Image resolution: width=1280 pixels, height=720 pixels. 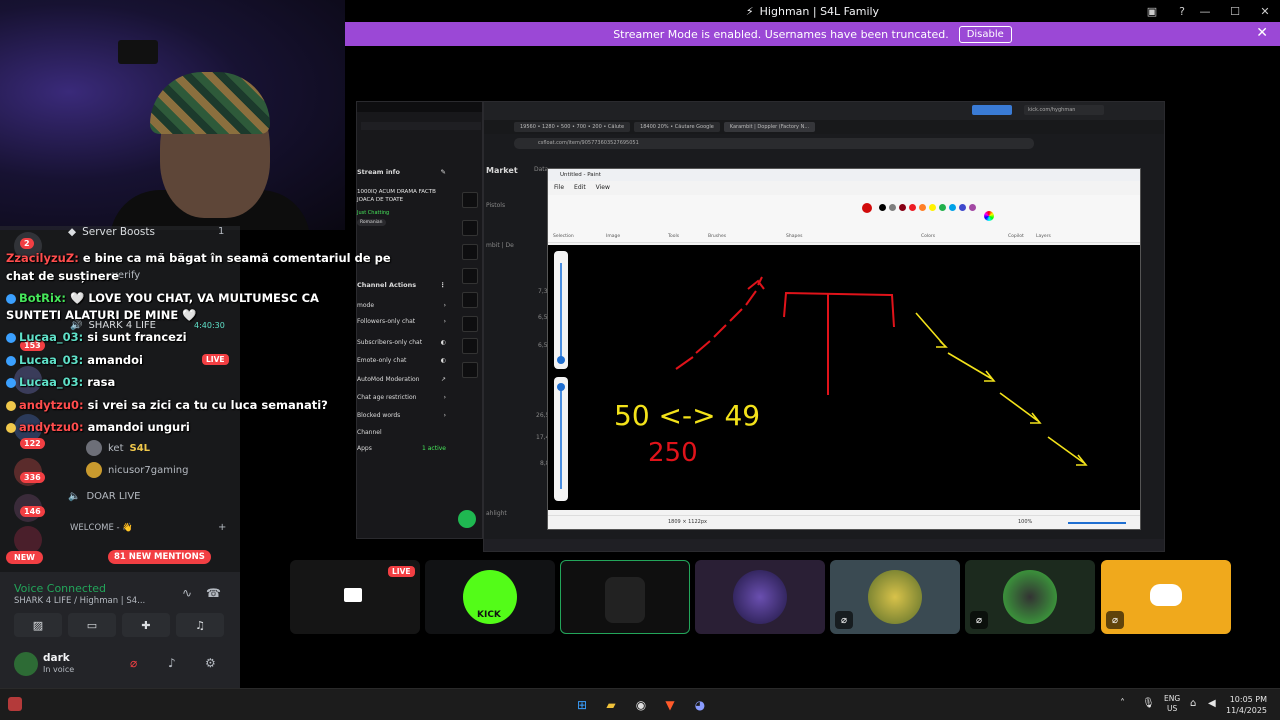 I want to click on panel-row-automod: AutoMod Moderation ↗, so click(x=404, y=379).